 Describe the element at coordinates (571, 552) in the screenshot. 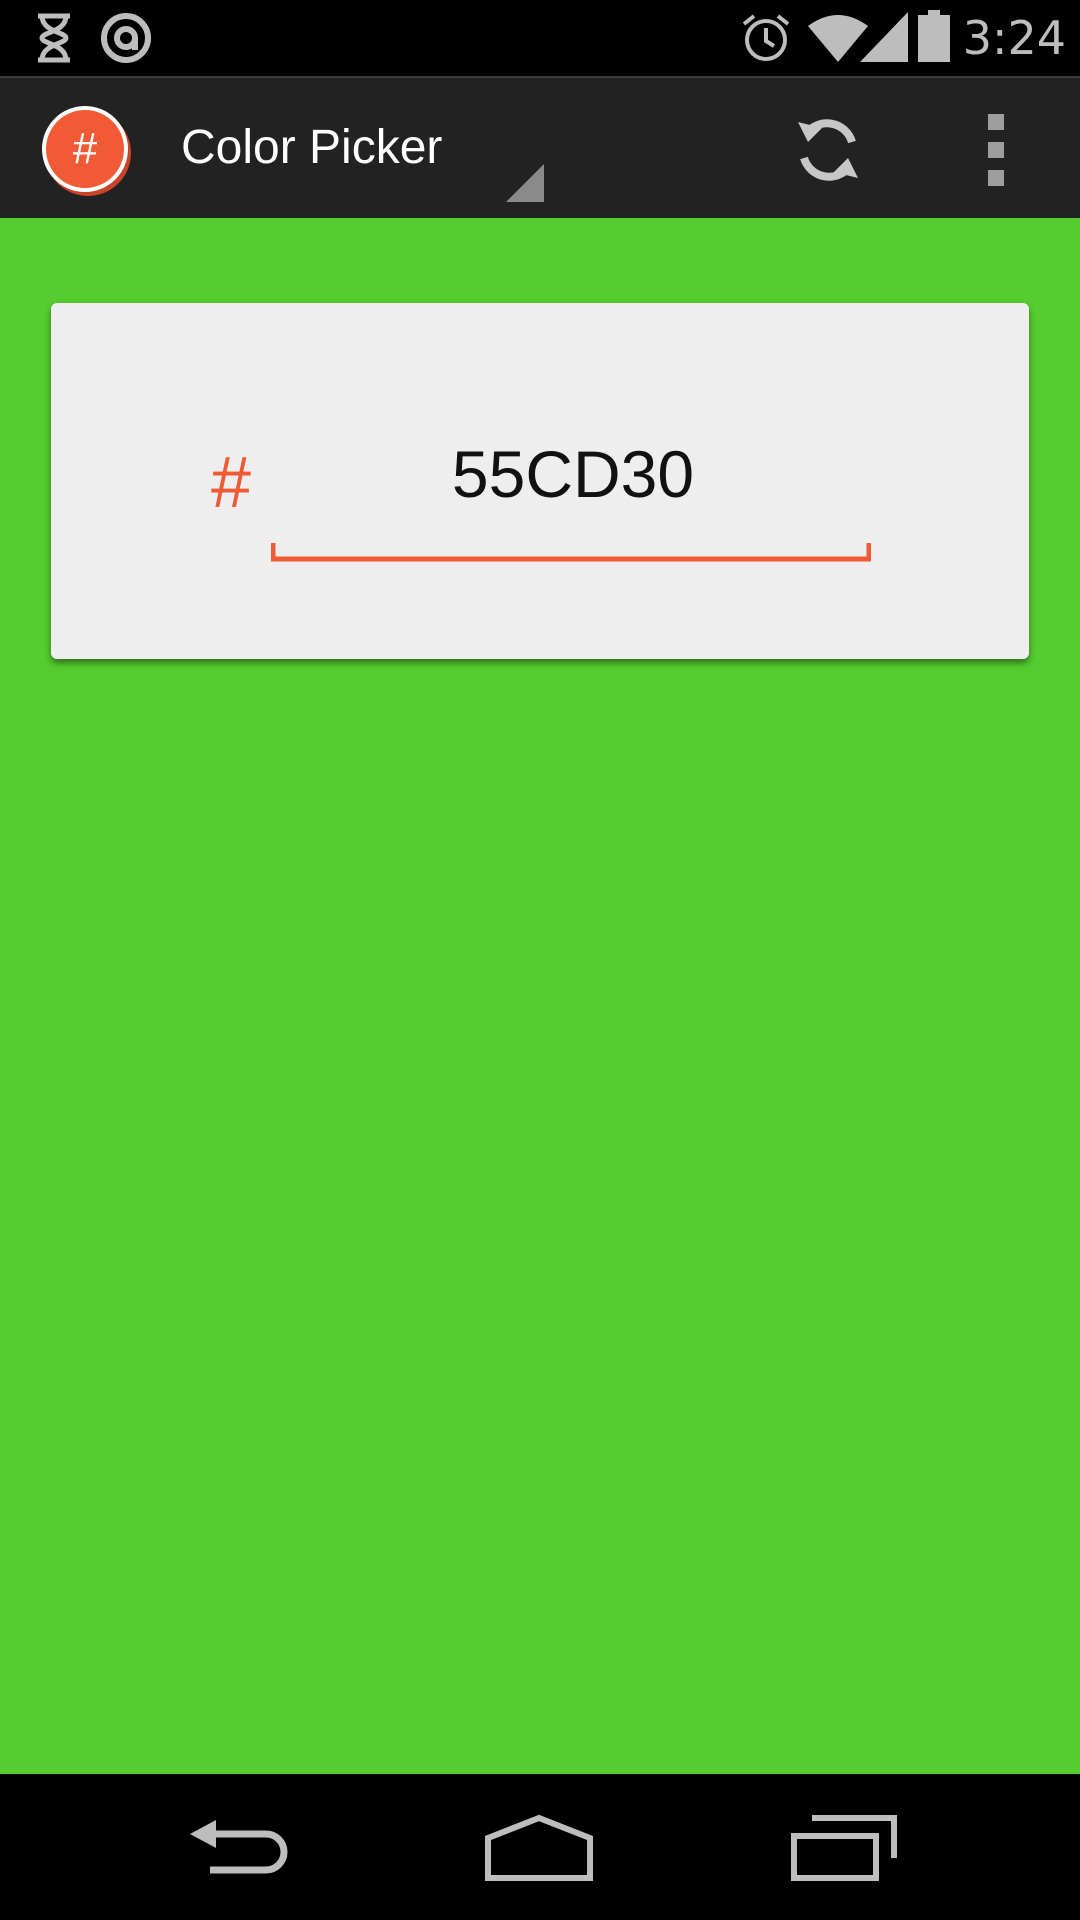

I see `input-underline` at that location.